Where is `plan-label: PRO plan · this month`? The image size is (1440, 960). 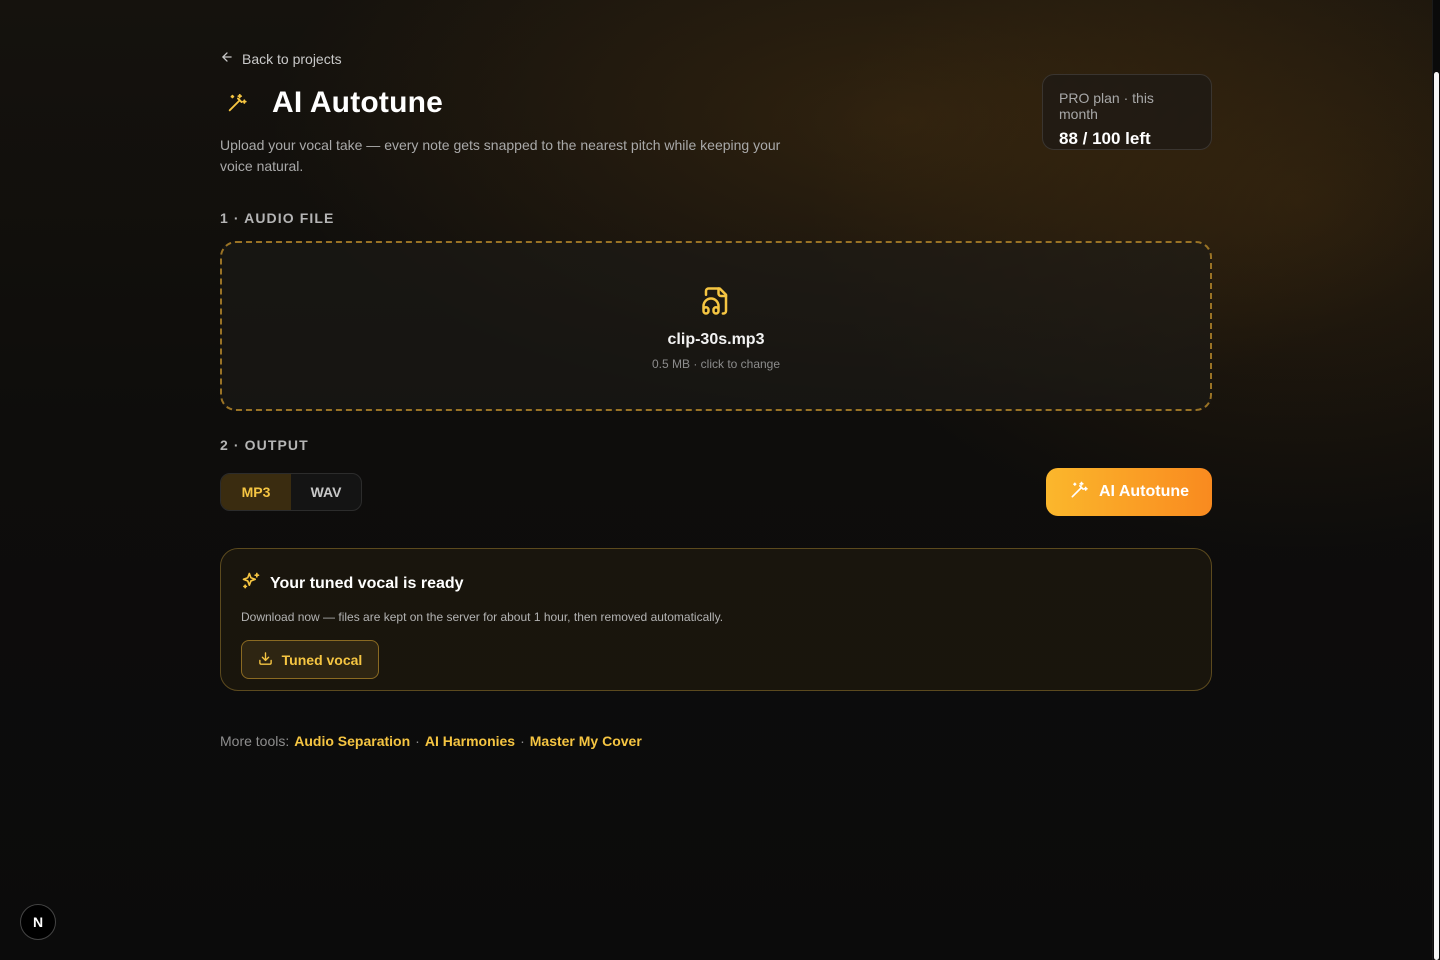
plan-label: PRO plan · this month is located at coordinates (1106, 106).